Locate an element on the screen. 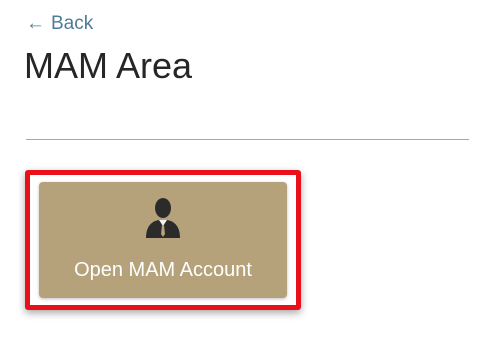  back-label: Back is located at coordinates (72, 23).